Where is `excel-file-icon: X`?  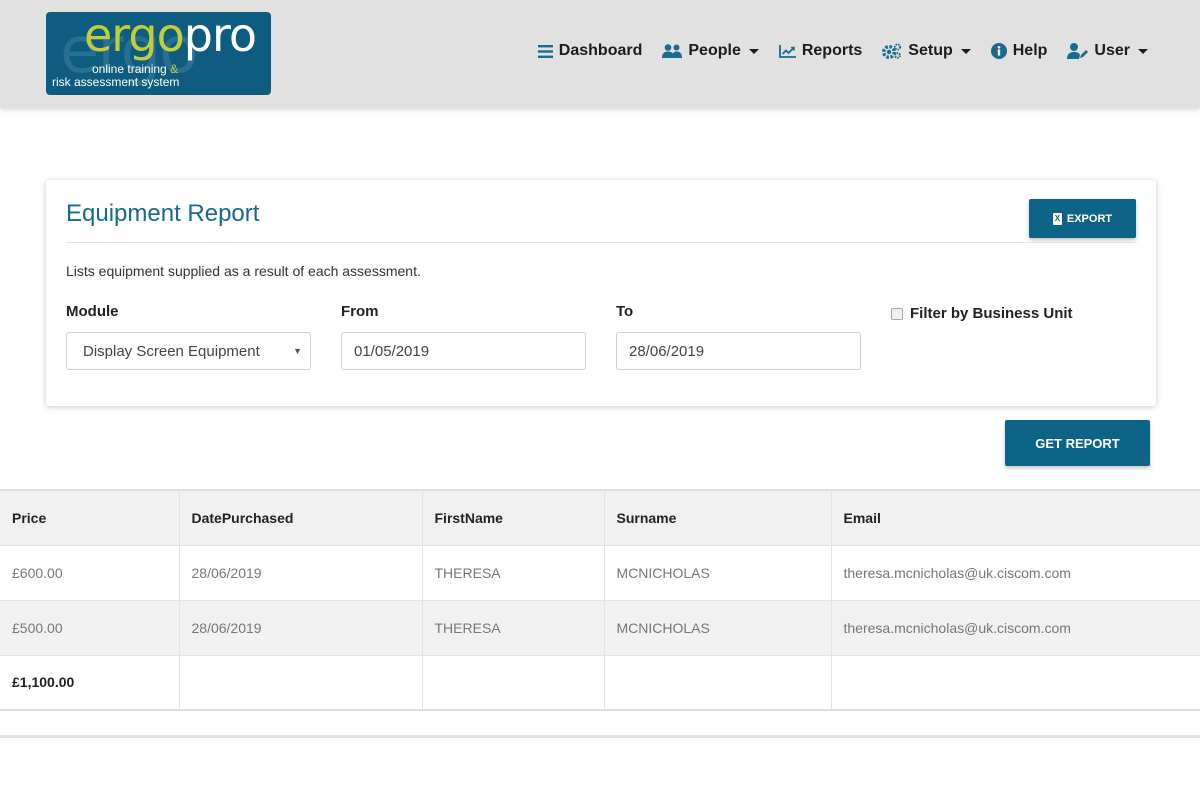 excel-file-icon: X is located at coordinates (1057, 218).